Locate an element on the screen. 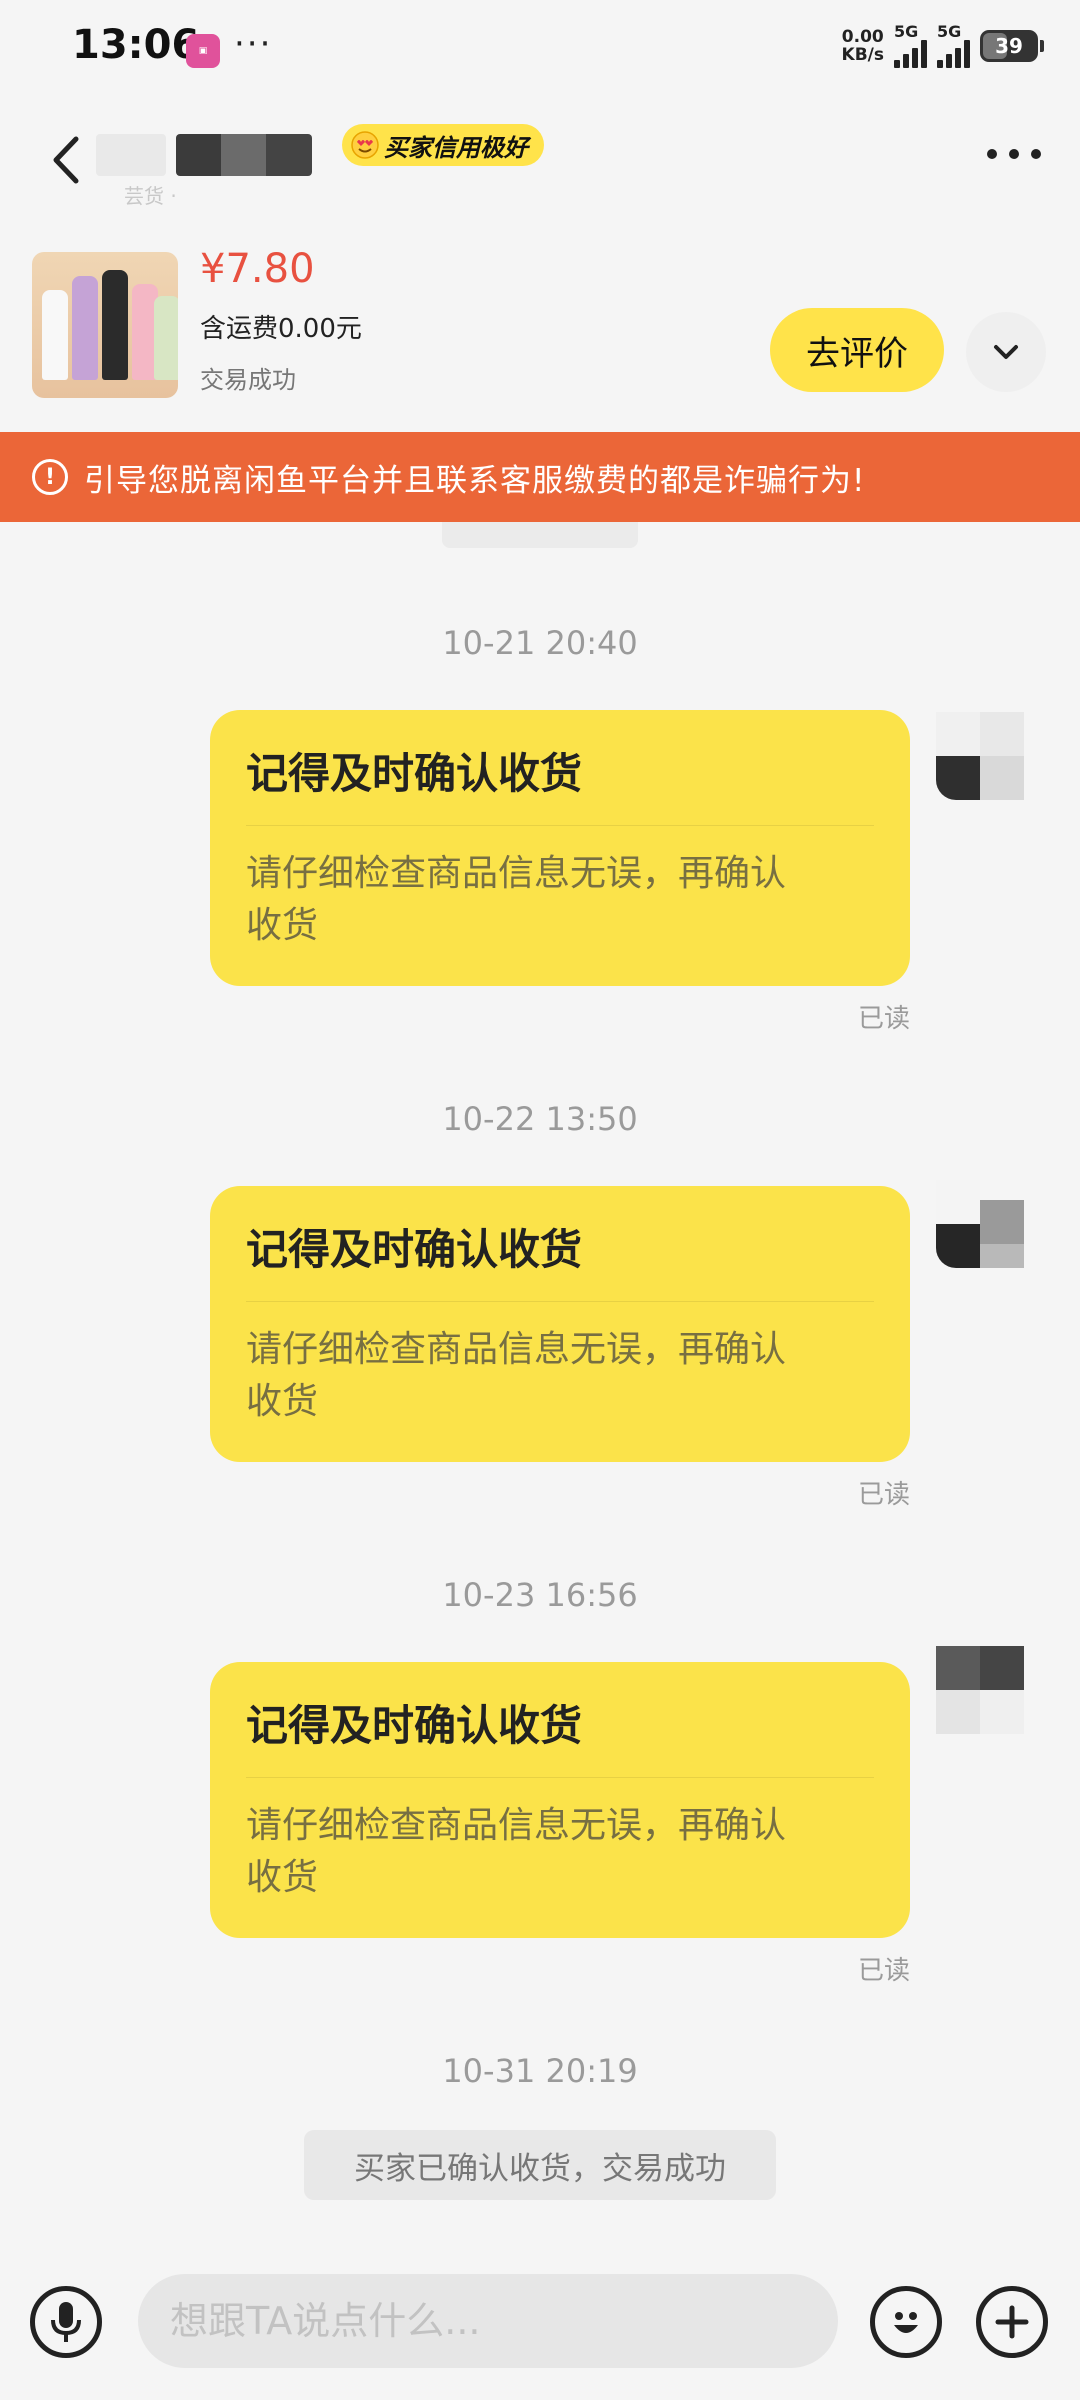 The width and height of the screenshot is (1080, 2400). signal-1-label: 5G is located at coordinates (906, 31).